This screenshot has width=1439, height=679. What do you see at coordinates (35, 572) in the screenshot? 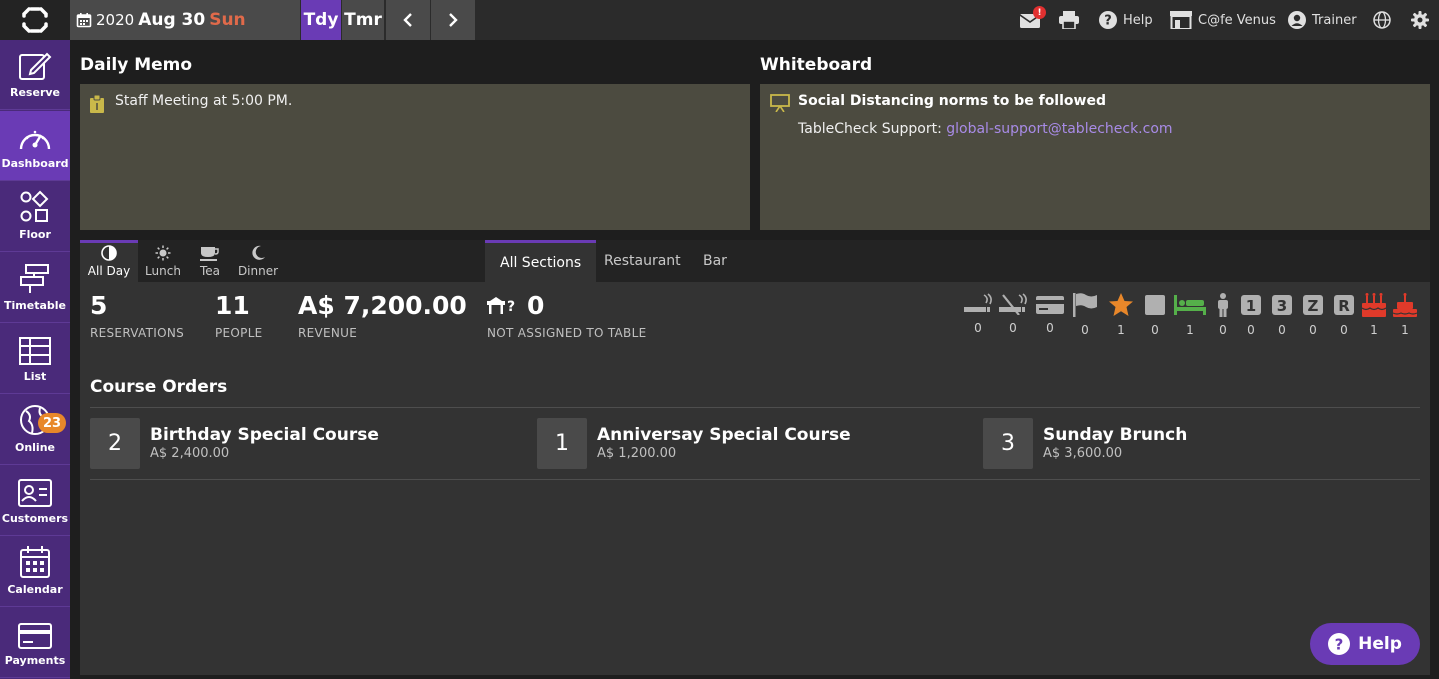
I see `sidebar-item-calendar: Calendar` at bounding box center [35, 572].